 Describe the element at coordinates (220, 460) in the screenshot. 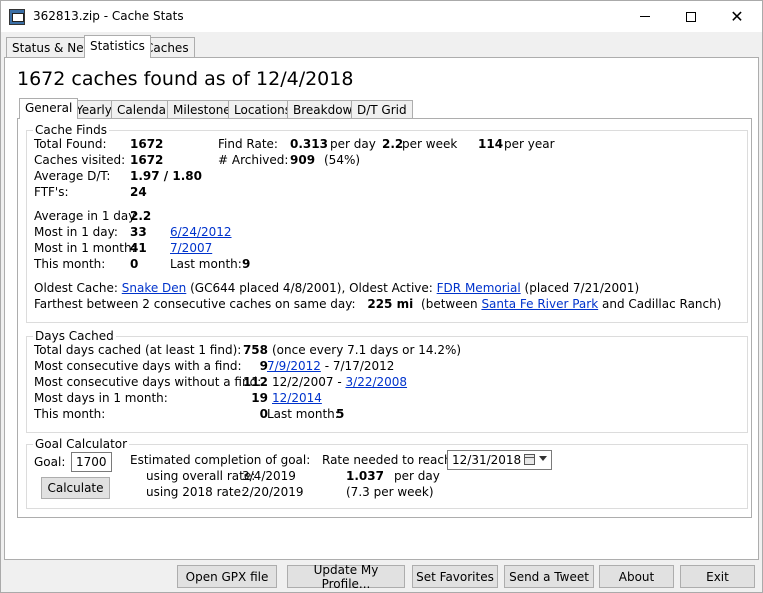

I see `estimated-completion-label: Estimated completion of goal:` at that location.